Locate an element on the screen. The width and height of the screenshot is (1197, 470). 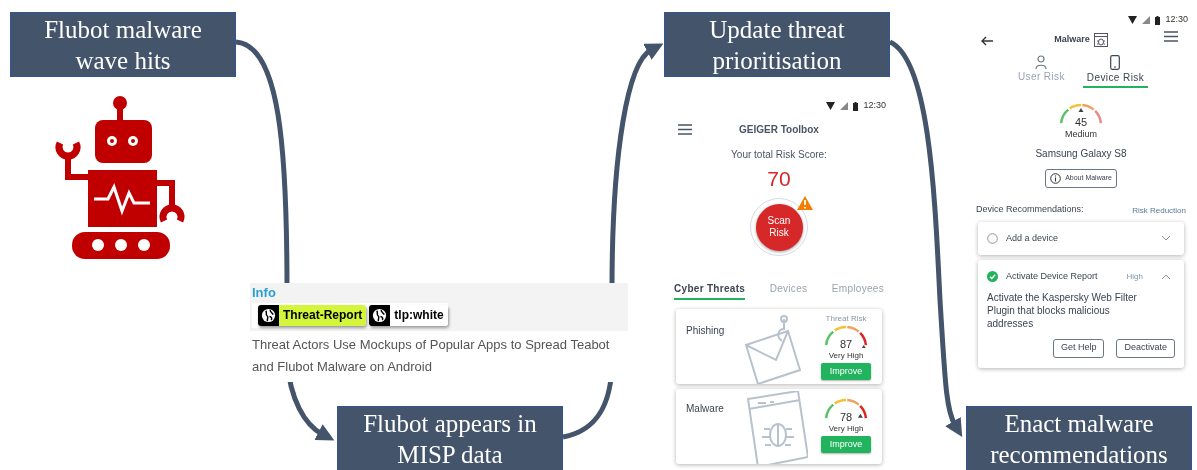
phone-icon is located at coordinates (1115, 62).